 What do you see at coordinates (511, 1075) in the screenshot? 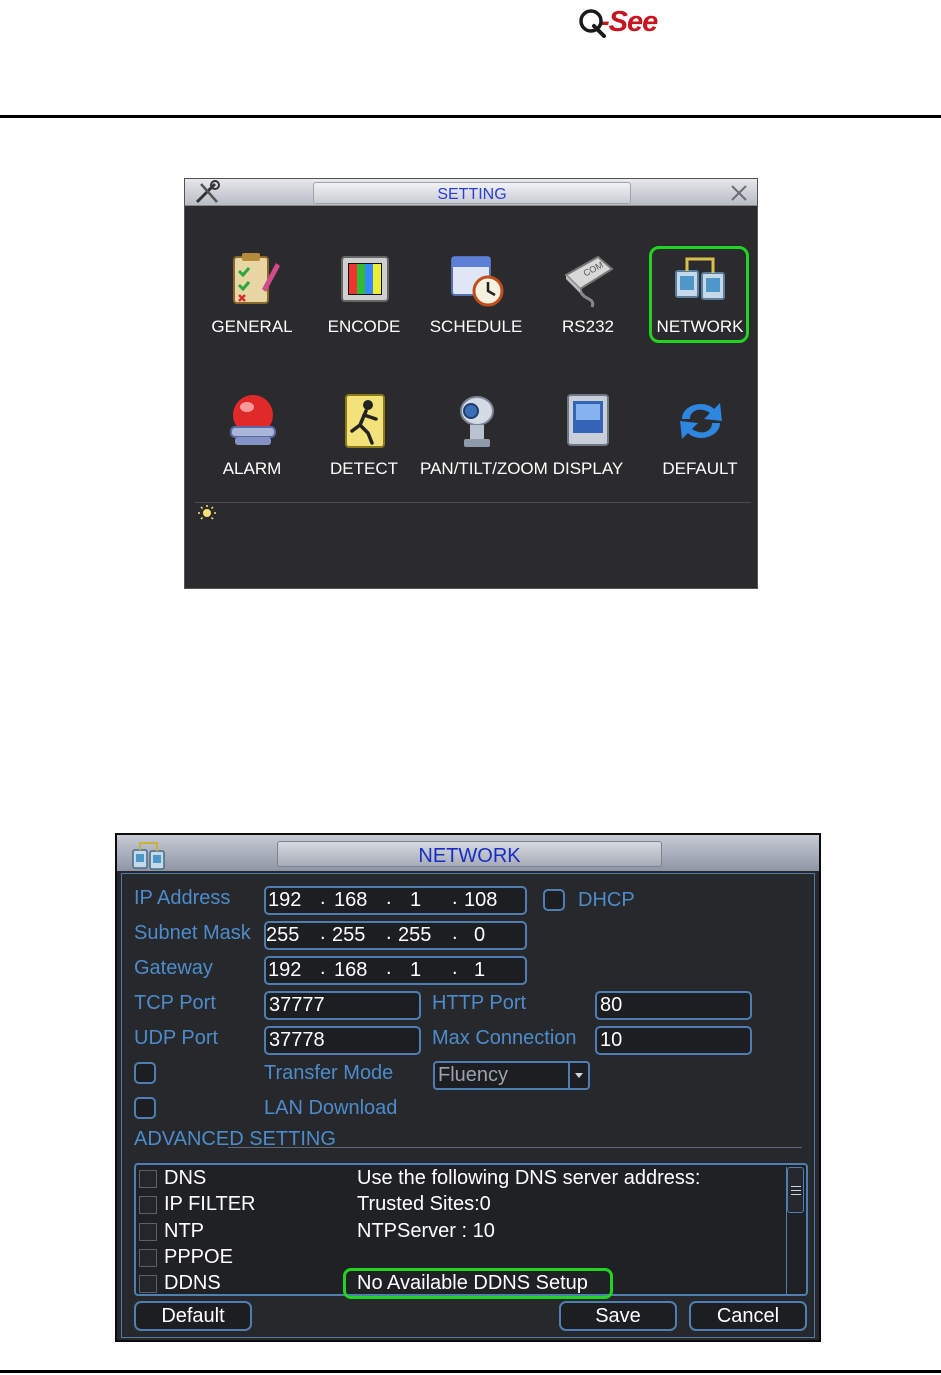
I see `transfer-mode-select: Fluency` at bounding box center [511, 1075].